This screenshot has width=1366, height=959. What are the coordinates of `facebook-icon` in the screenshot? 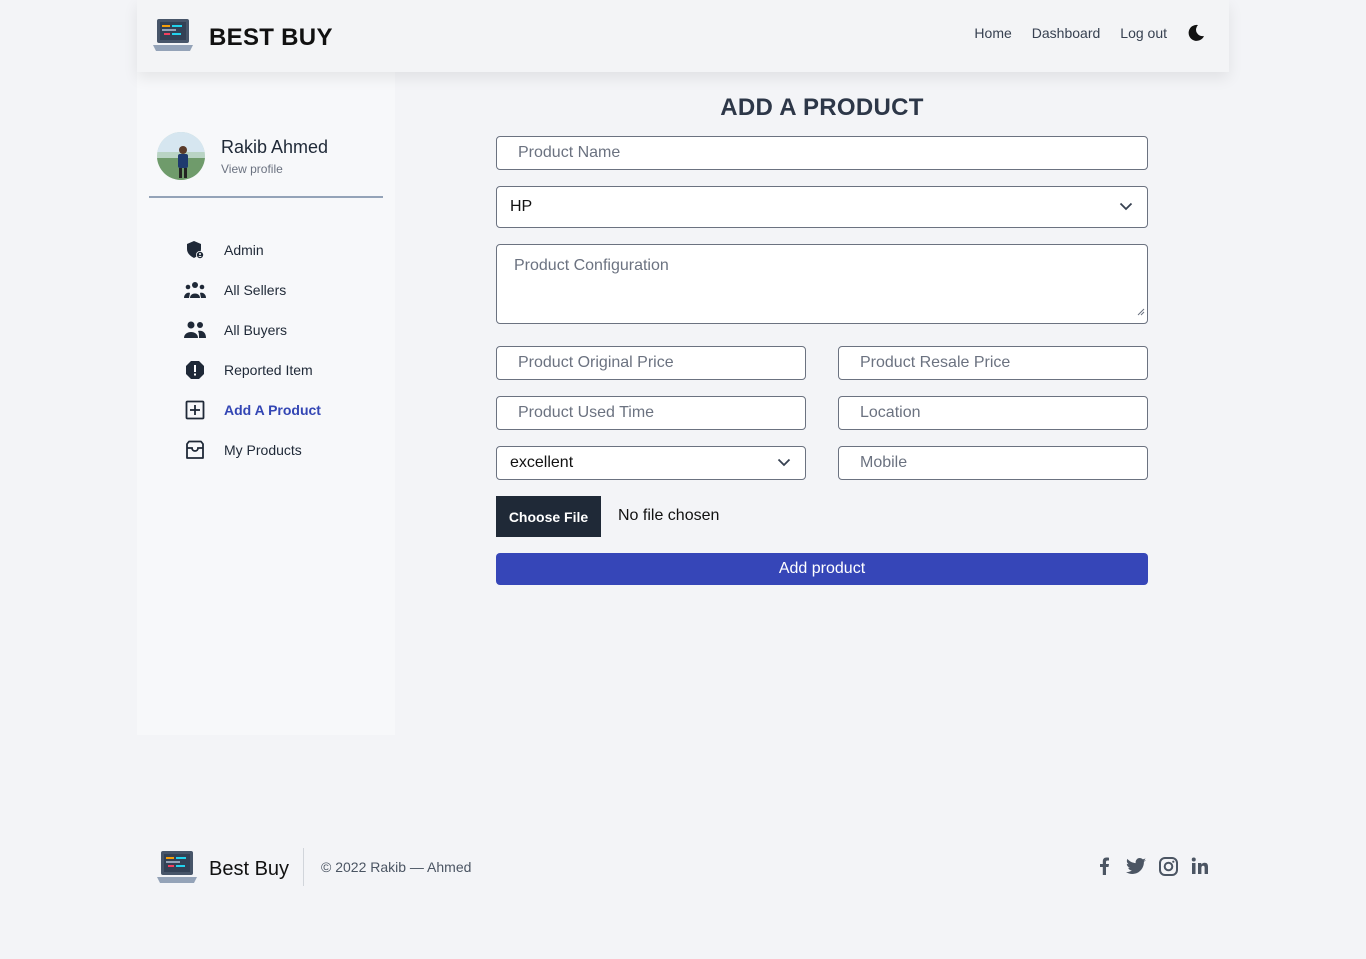 It's located at (1104, 866).